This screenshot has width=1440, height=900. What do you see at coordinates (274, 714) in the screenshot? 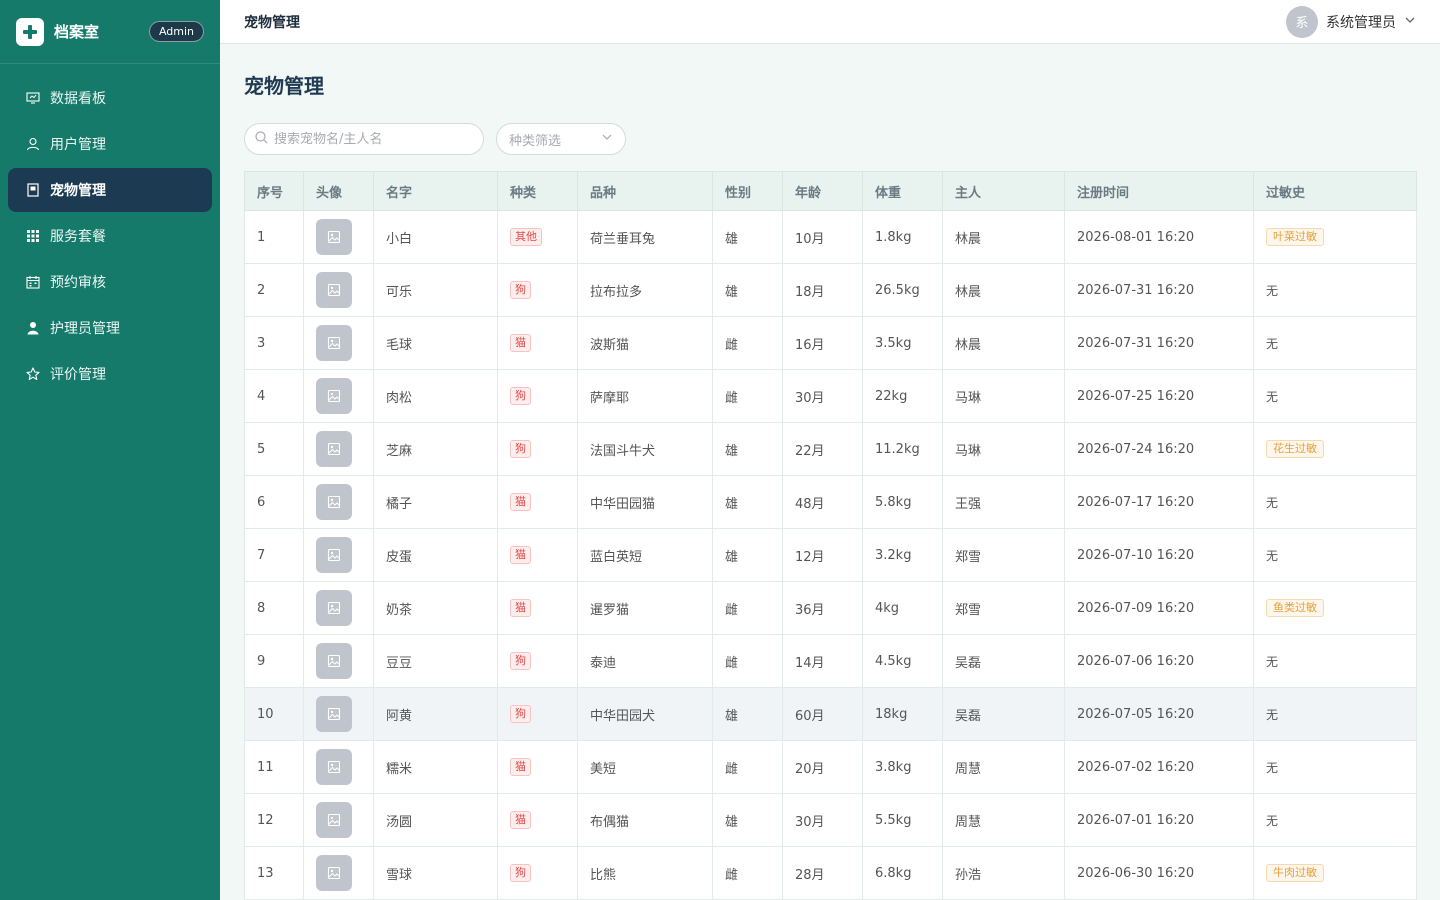
I see `cell-no: 10` at bounding box center [274, 714].